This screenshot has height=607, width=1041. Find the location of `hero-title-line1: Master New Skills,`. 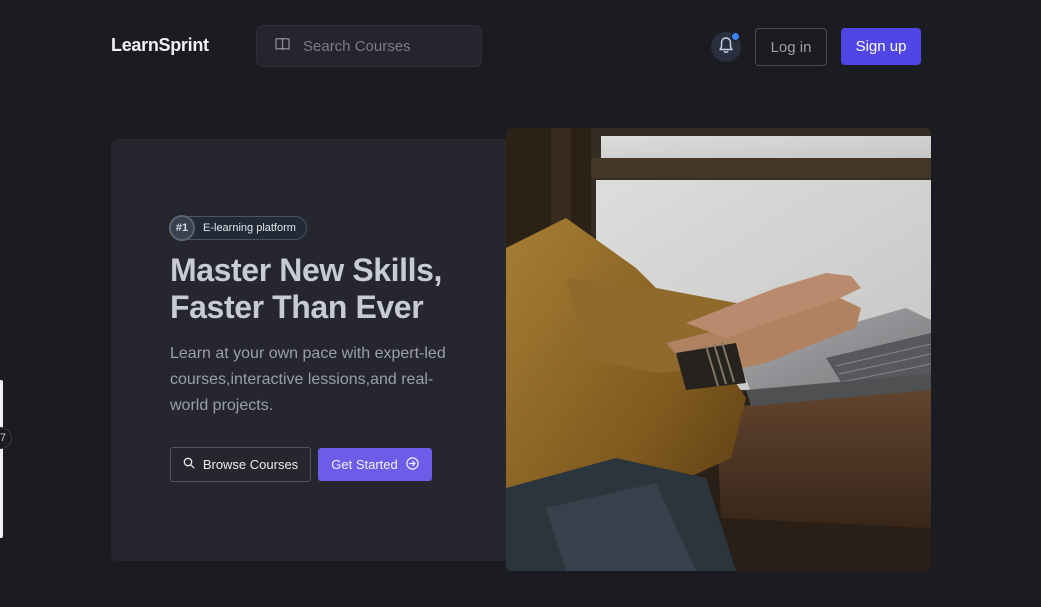

hero-title-line1: Master New Skills, is located at coordinates (306, 270).